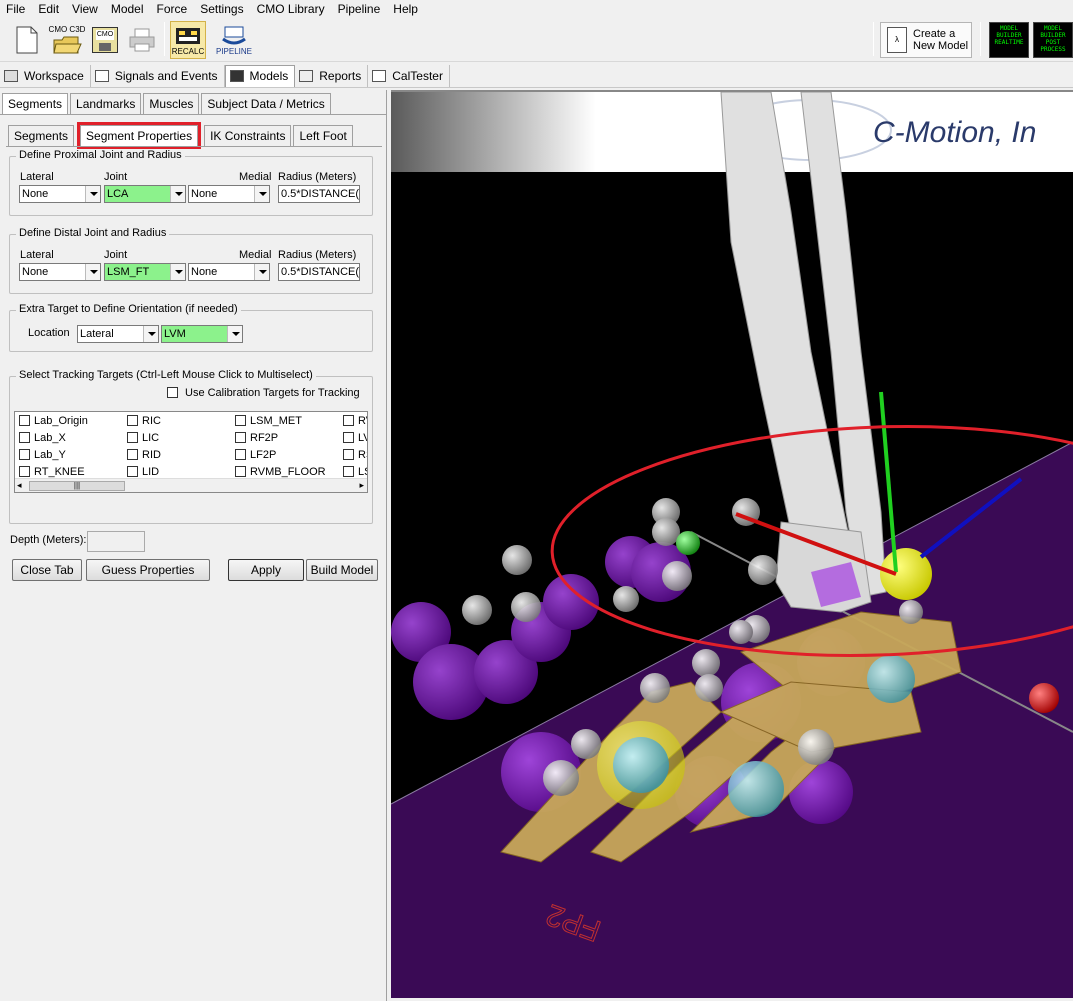 This screenshot has width=1073, height=1001. What do you see at coordinates (355, 438) in the screenshot?
I see `tracking-target-item: LV` at bounding box center [355, 438].